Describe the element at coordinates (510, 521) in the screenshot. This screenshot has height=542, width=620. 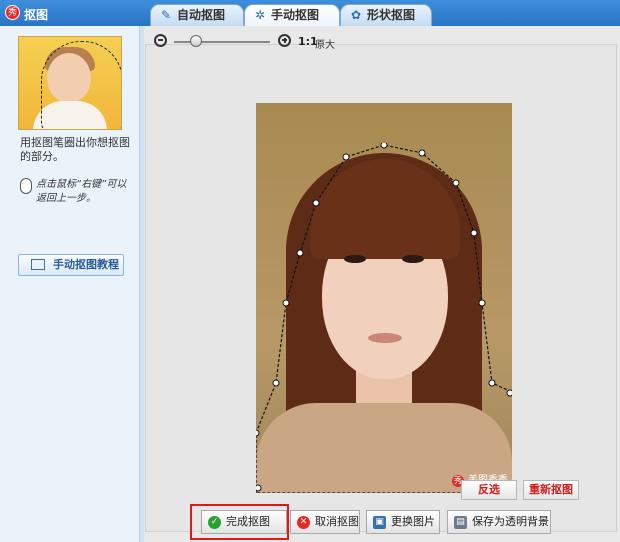
I see `save-transparent-label: 保存为透明背景` at that location.